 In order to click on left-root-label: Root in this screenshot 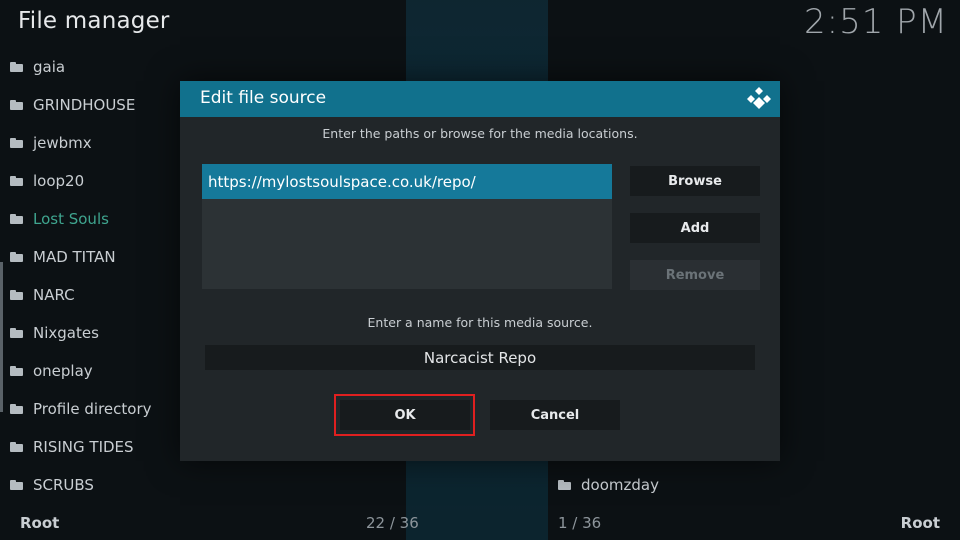, I will do `click(40, 523)`.